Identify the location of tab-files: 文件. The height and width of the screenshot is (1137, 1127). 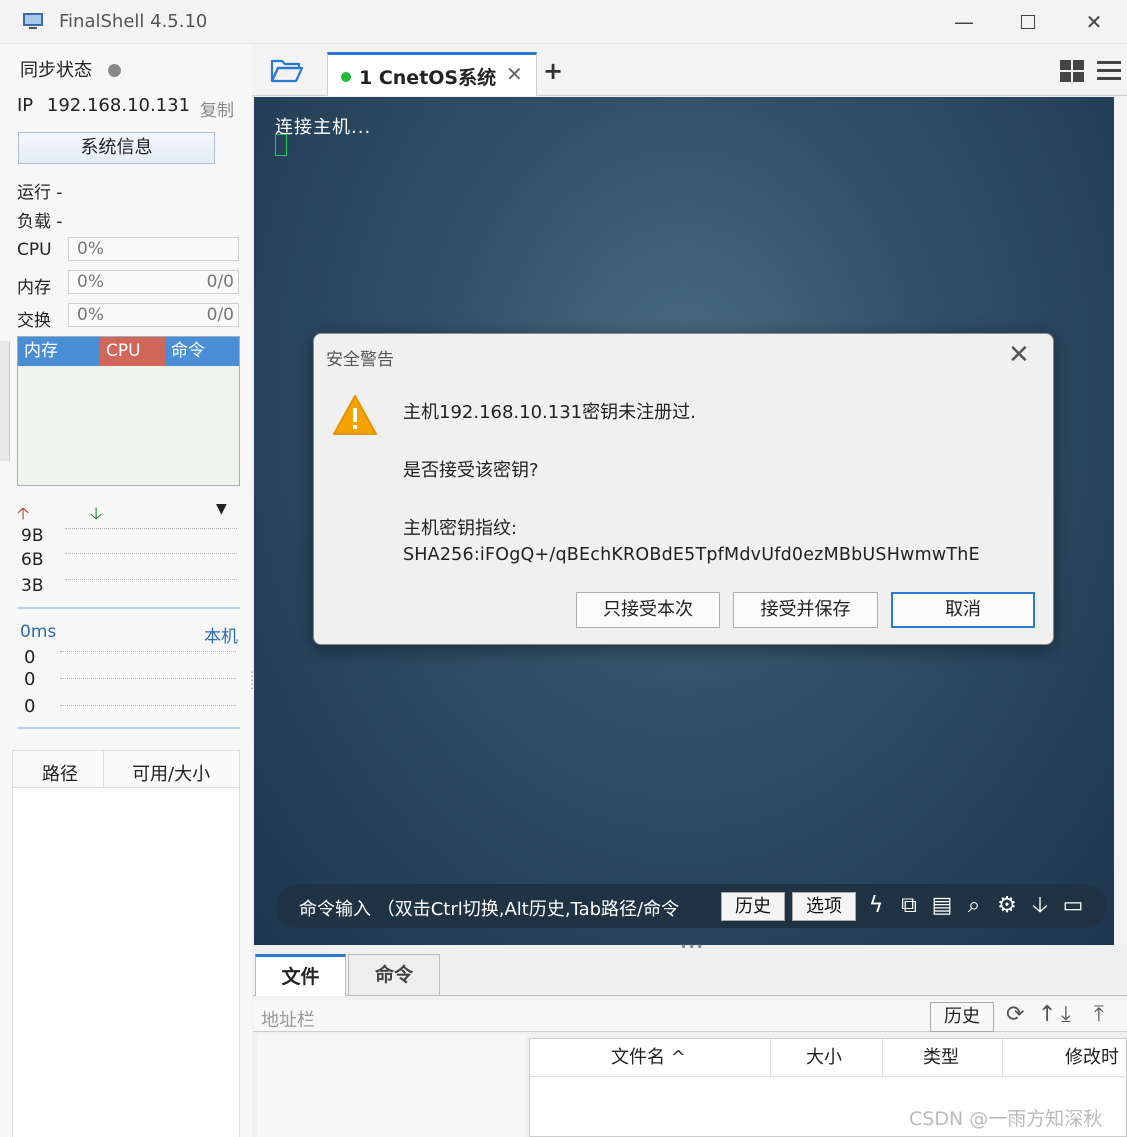
(300, 975).